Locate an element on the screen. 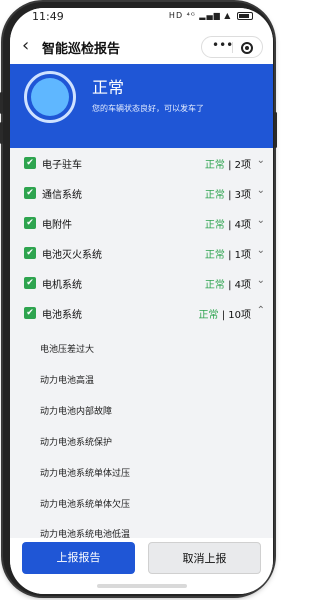 This screenshot has width=320, height=600. volume-up-button is located at coordinates (1, 103).